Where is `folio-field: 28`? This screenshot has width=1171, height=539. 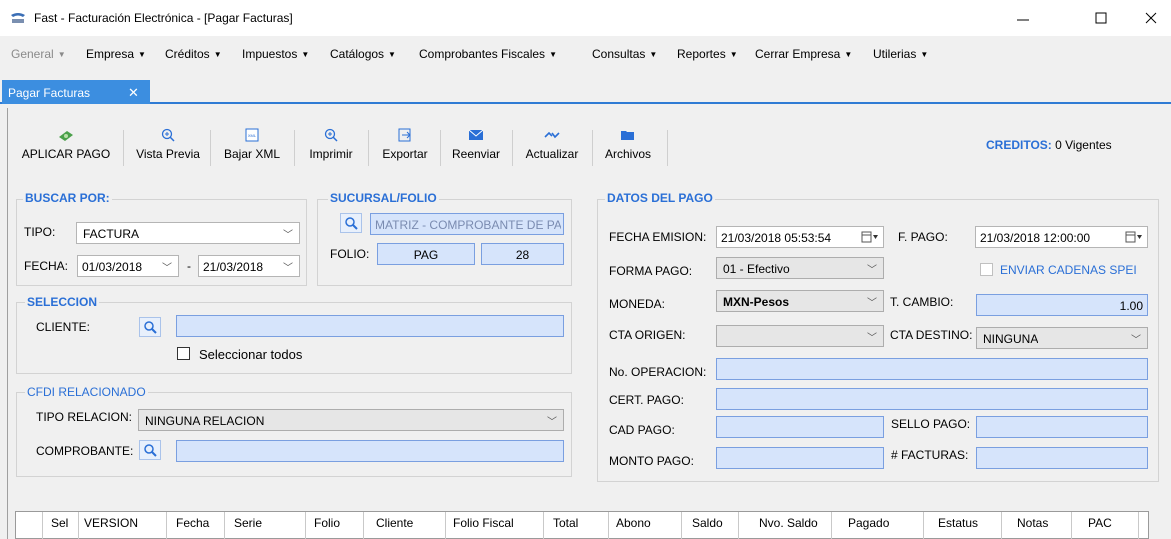 folio-field: 28 is located at coordinates (522, 254).